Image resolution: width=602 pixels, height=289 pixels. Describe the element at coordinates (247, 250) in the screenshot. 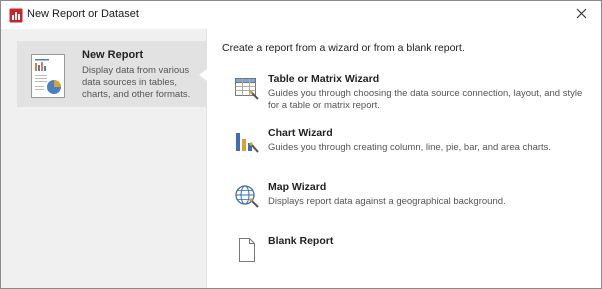

I see `blank-report-icon` at that location.